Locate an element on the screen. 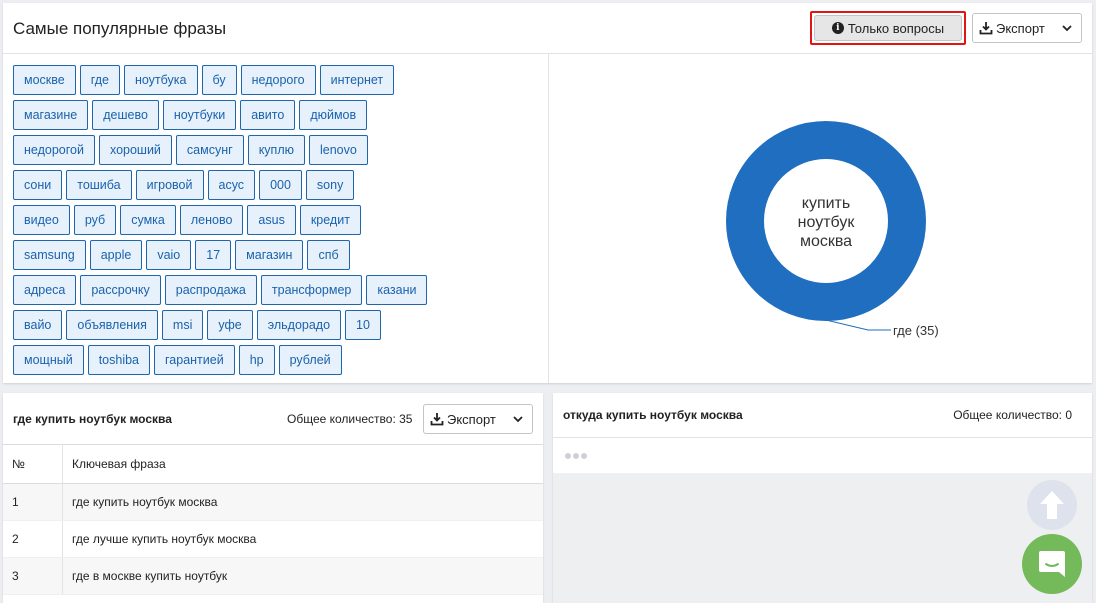 The image size is (1096, 603). chat-button is located at coordinates (1052, 564).